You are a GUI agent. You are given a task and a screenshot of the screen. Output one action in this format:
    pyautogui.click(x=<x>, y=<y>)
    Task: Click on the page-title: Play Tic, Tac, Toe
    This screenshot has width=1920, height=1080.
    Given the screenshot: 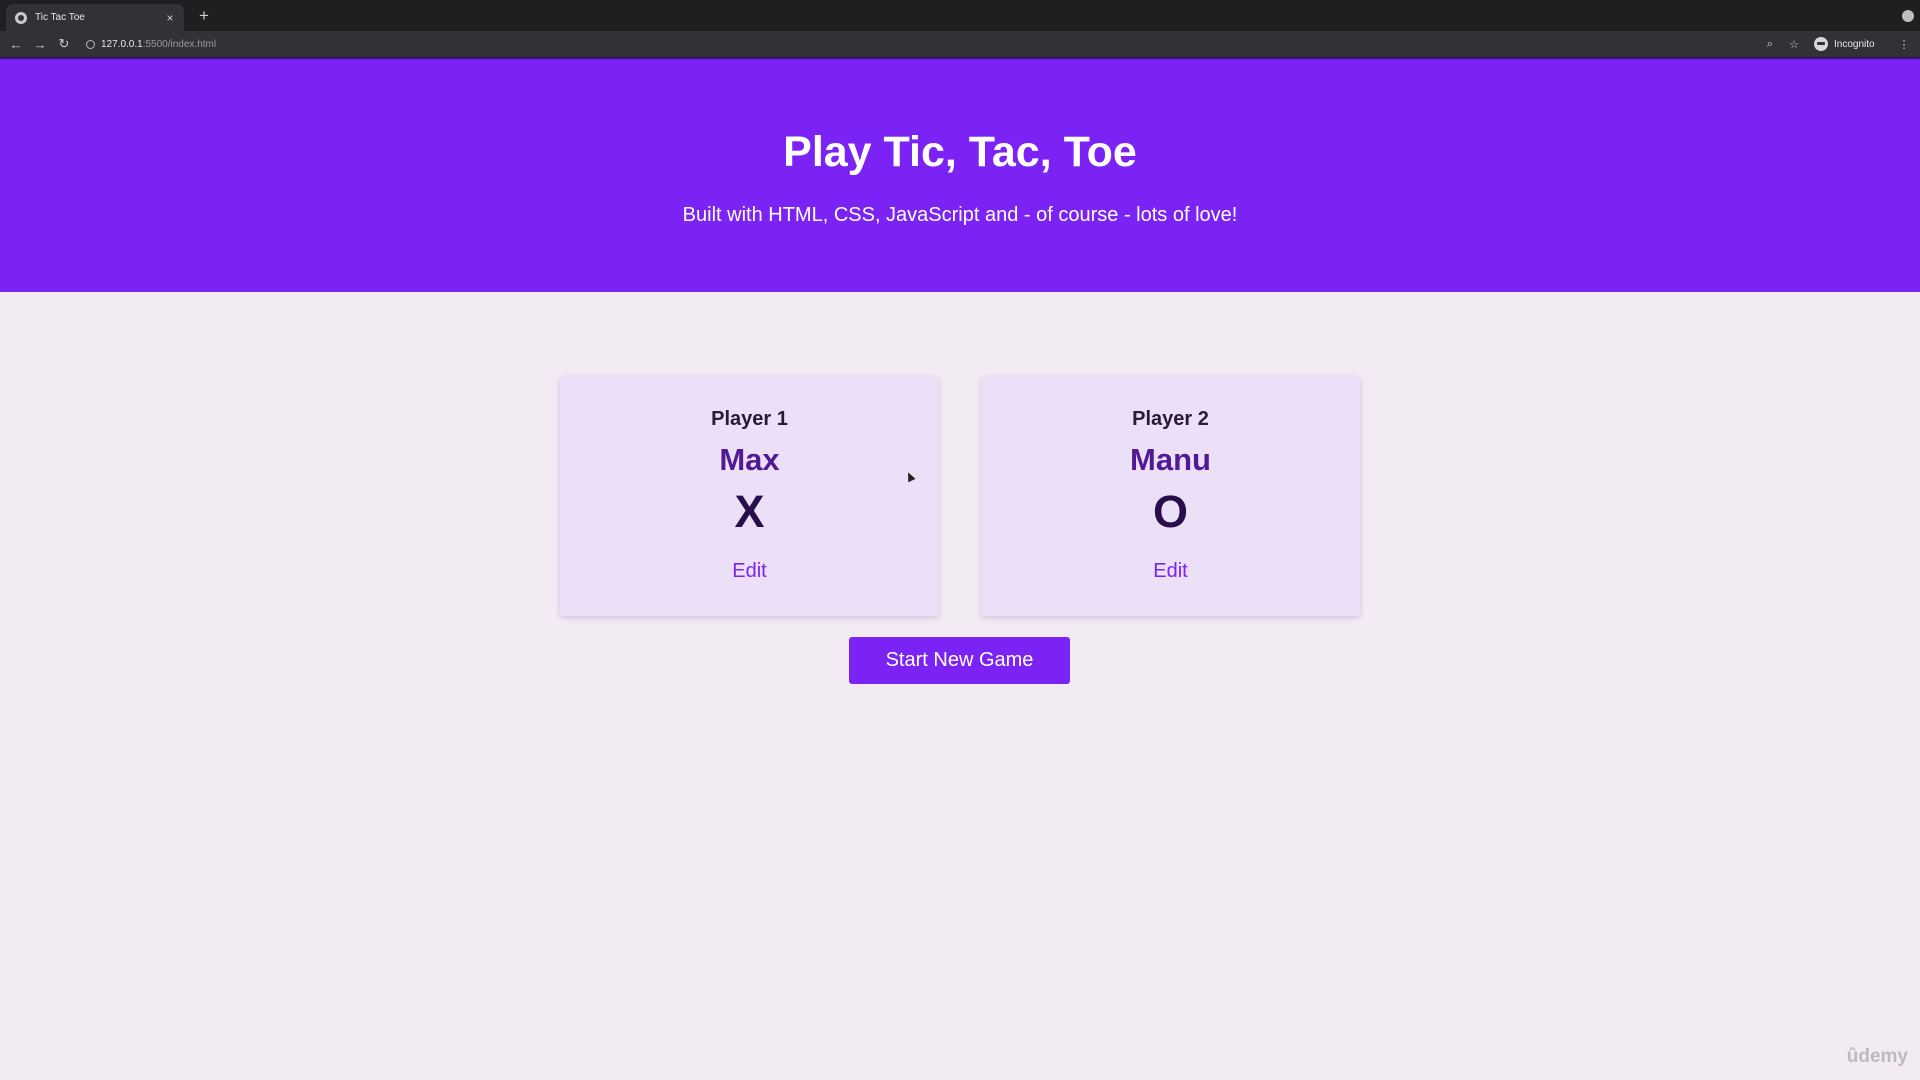 What is the action you would take?
    pyautogui.click(x=960, y=152)
    